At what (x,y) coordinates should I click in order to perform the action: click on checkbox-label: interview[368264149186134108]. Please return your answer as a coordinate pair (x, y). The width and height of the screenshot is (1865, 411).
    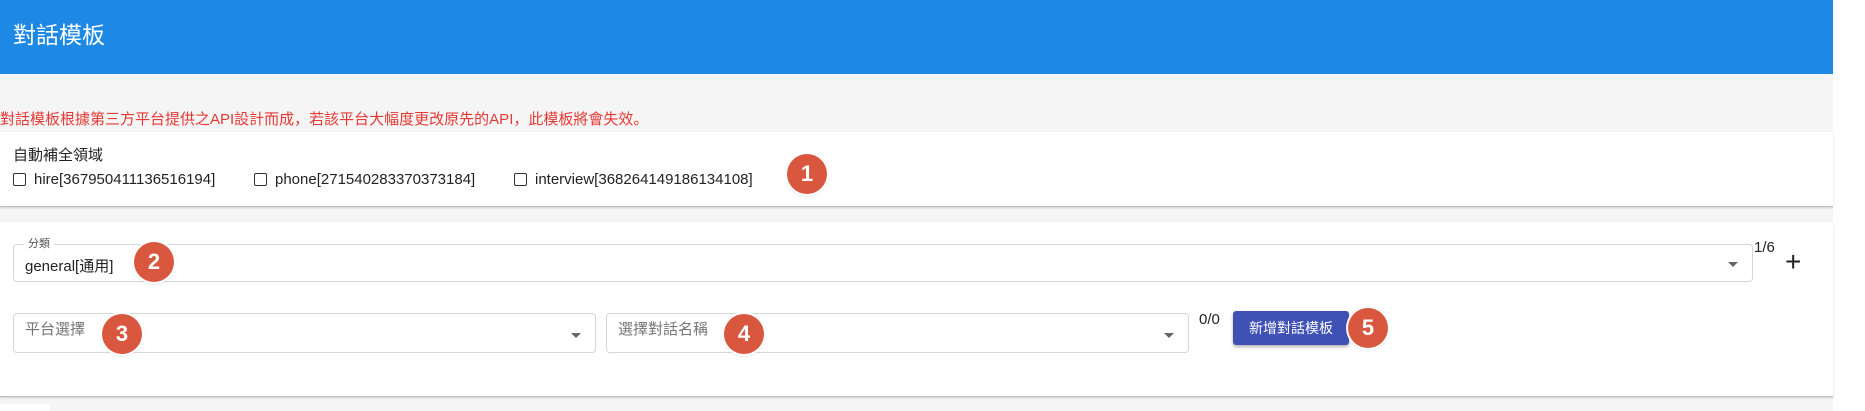
    Looking at the image, I should click on (644, 179).